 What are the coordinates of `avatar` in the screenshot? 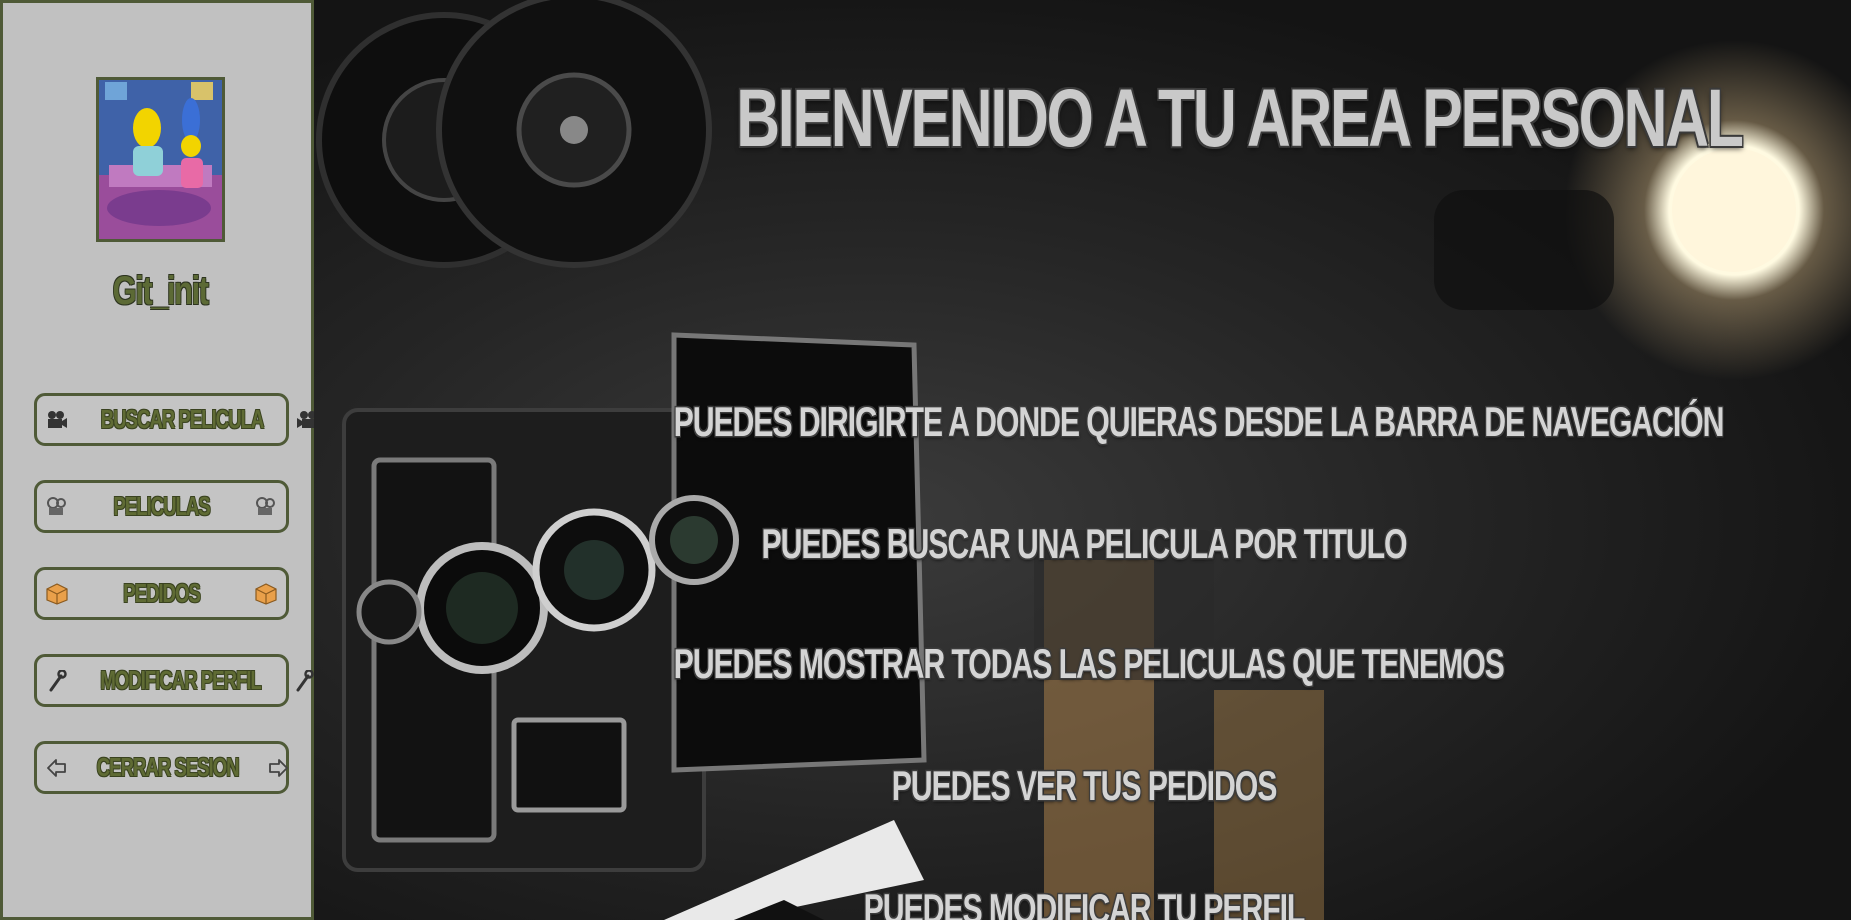 It's located at (160, 159).